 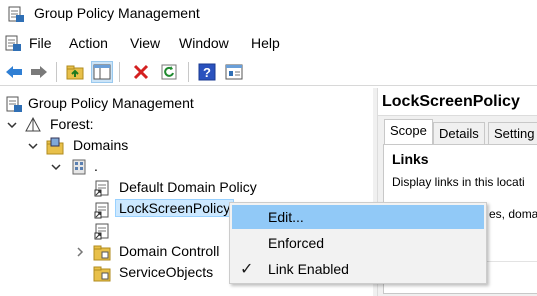 I want to click on links-location-fragment: es, doma, so click(x=513, y=214).